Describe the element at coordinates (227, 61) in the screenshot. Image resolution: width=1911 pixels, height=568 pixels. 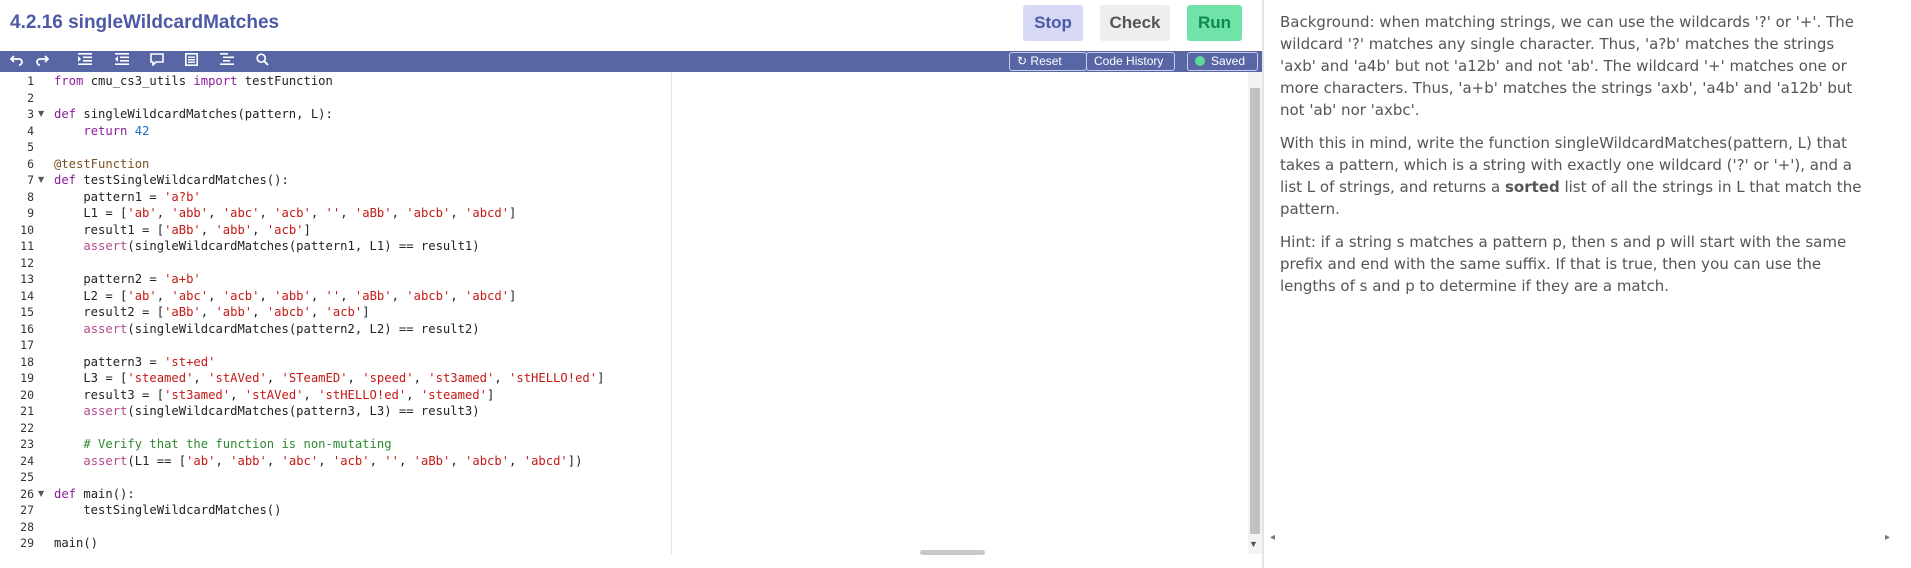
I see `list-icon` at that location.